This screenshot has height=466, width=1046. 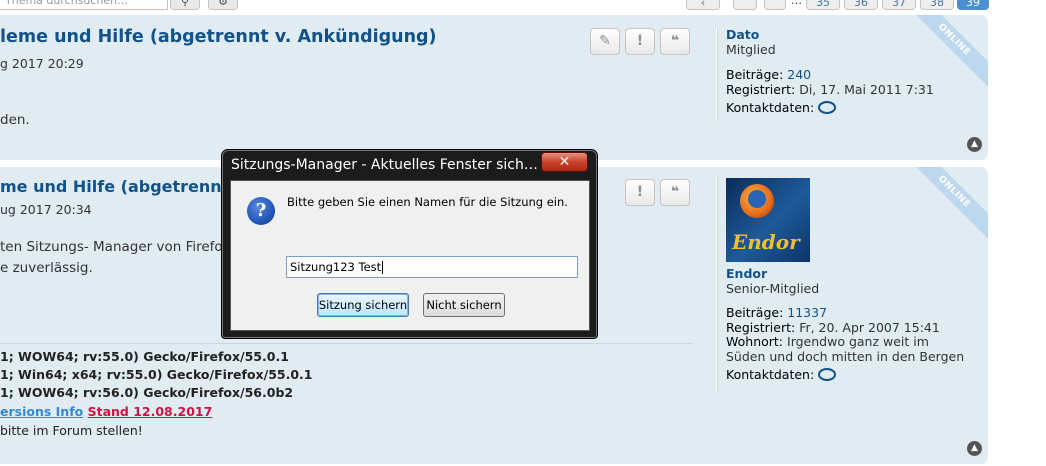 I want to click on prev-page-button: ‹, so click(x=703, y=5).